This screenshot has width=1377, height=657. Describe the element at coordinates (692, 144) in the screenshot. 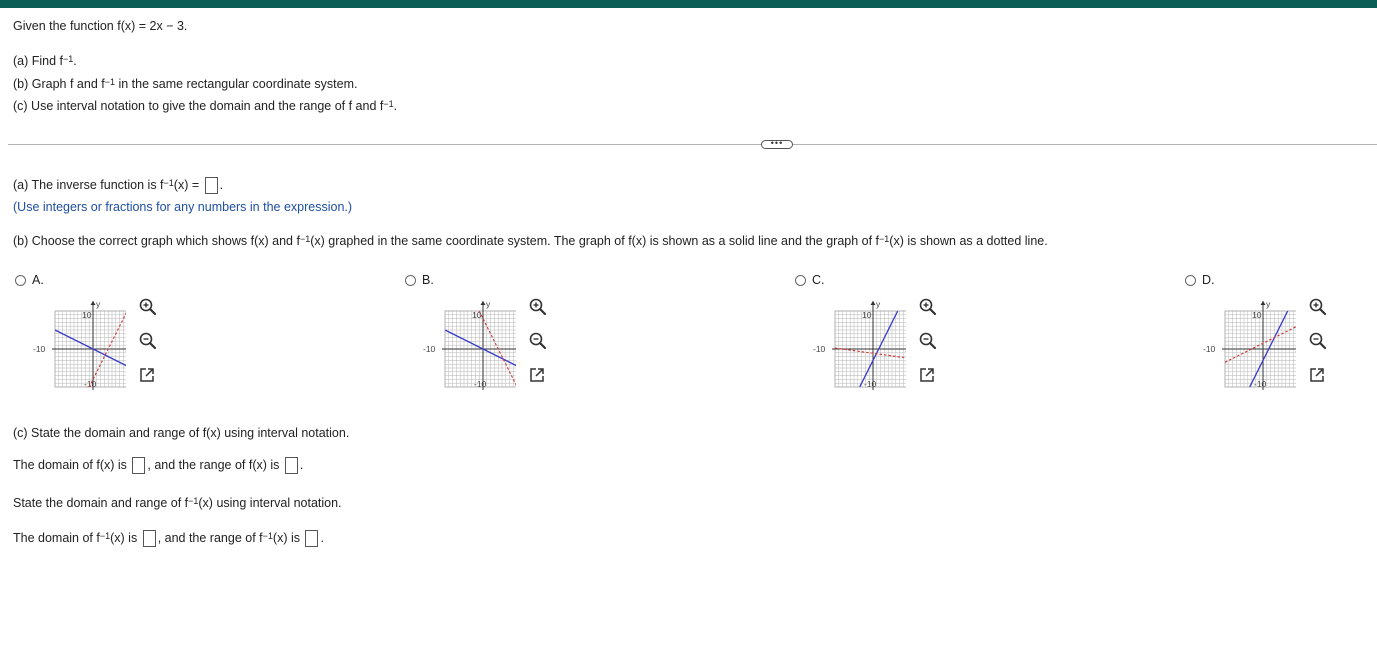

I see `section-divider` at that location.